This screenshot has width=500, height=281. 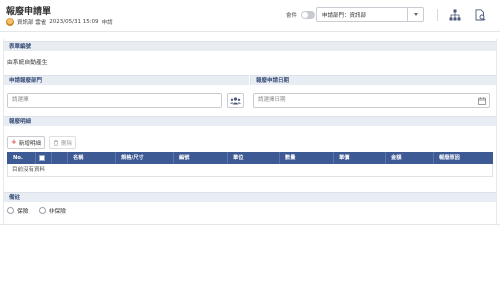 I want to click on col-no: No., so click(x=18, y=158).